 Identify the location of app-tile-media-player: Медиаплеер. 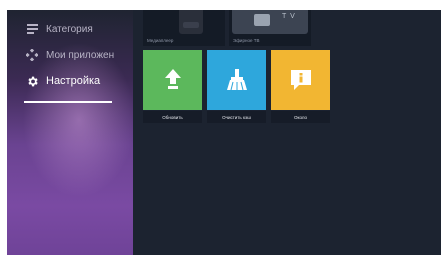
(184, 28).